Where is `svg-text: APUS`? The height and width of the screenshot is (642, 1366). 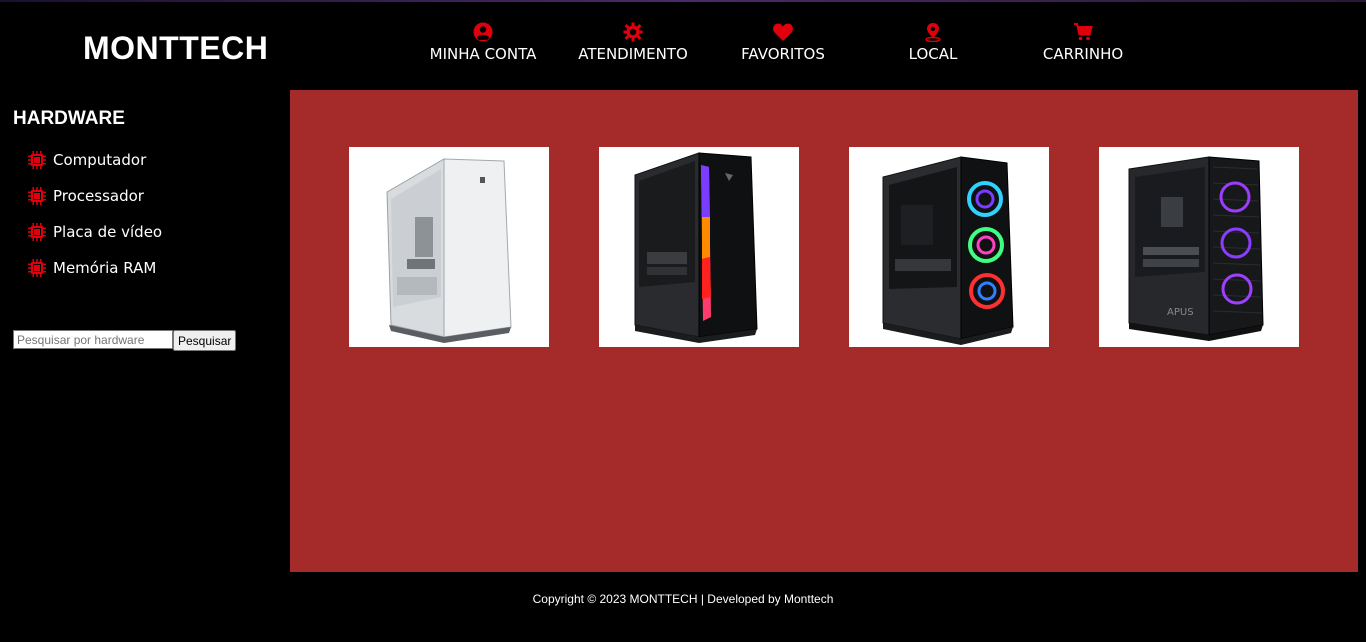 svg-text: APUS is located at coordinates (1180, 312).